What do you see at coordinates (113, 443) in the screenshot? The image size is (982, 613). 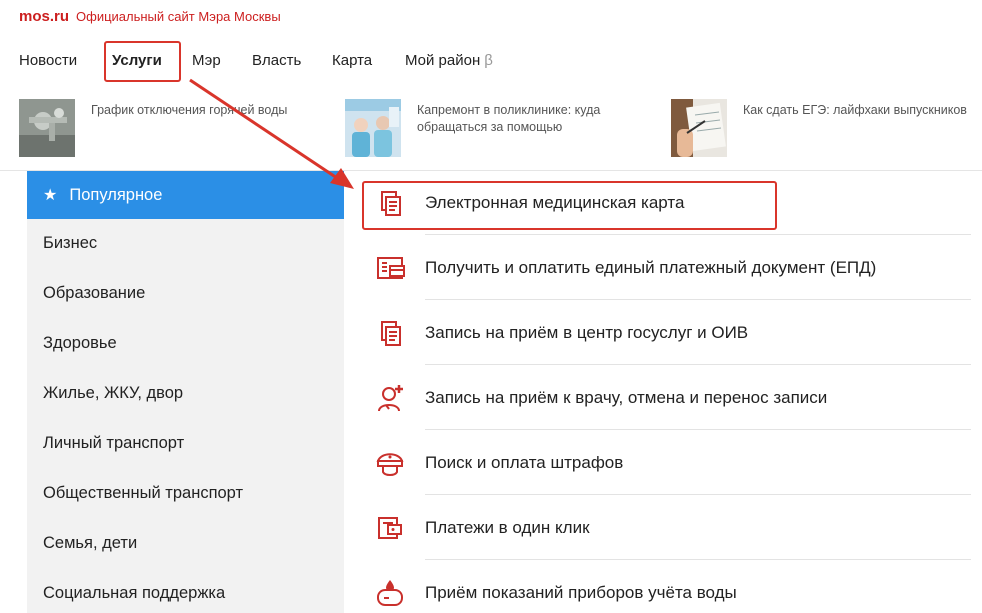 I see `category-personal-transport: Личный транспорт` at bounding box center [113, 443].